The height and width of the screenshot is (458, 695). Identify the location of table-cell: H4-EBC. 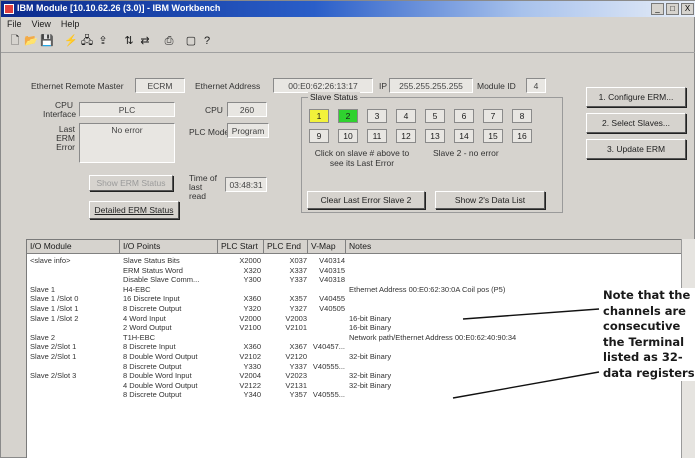
(137, 289).